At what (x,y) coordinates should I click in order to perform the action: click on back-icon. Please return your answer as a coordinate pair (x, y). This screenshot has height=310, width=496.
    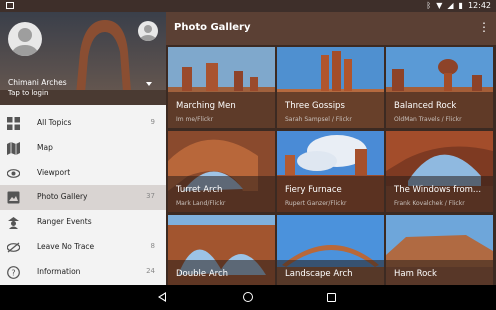
    Looking at the image, I should click on (162, 297).